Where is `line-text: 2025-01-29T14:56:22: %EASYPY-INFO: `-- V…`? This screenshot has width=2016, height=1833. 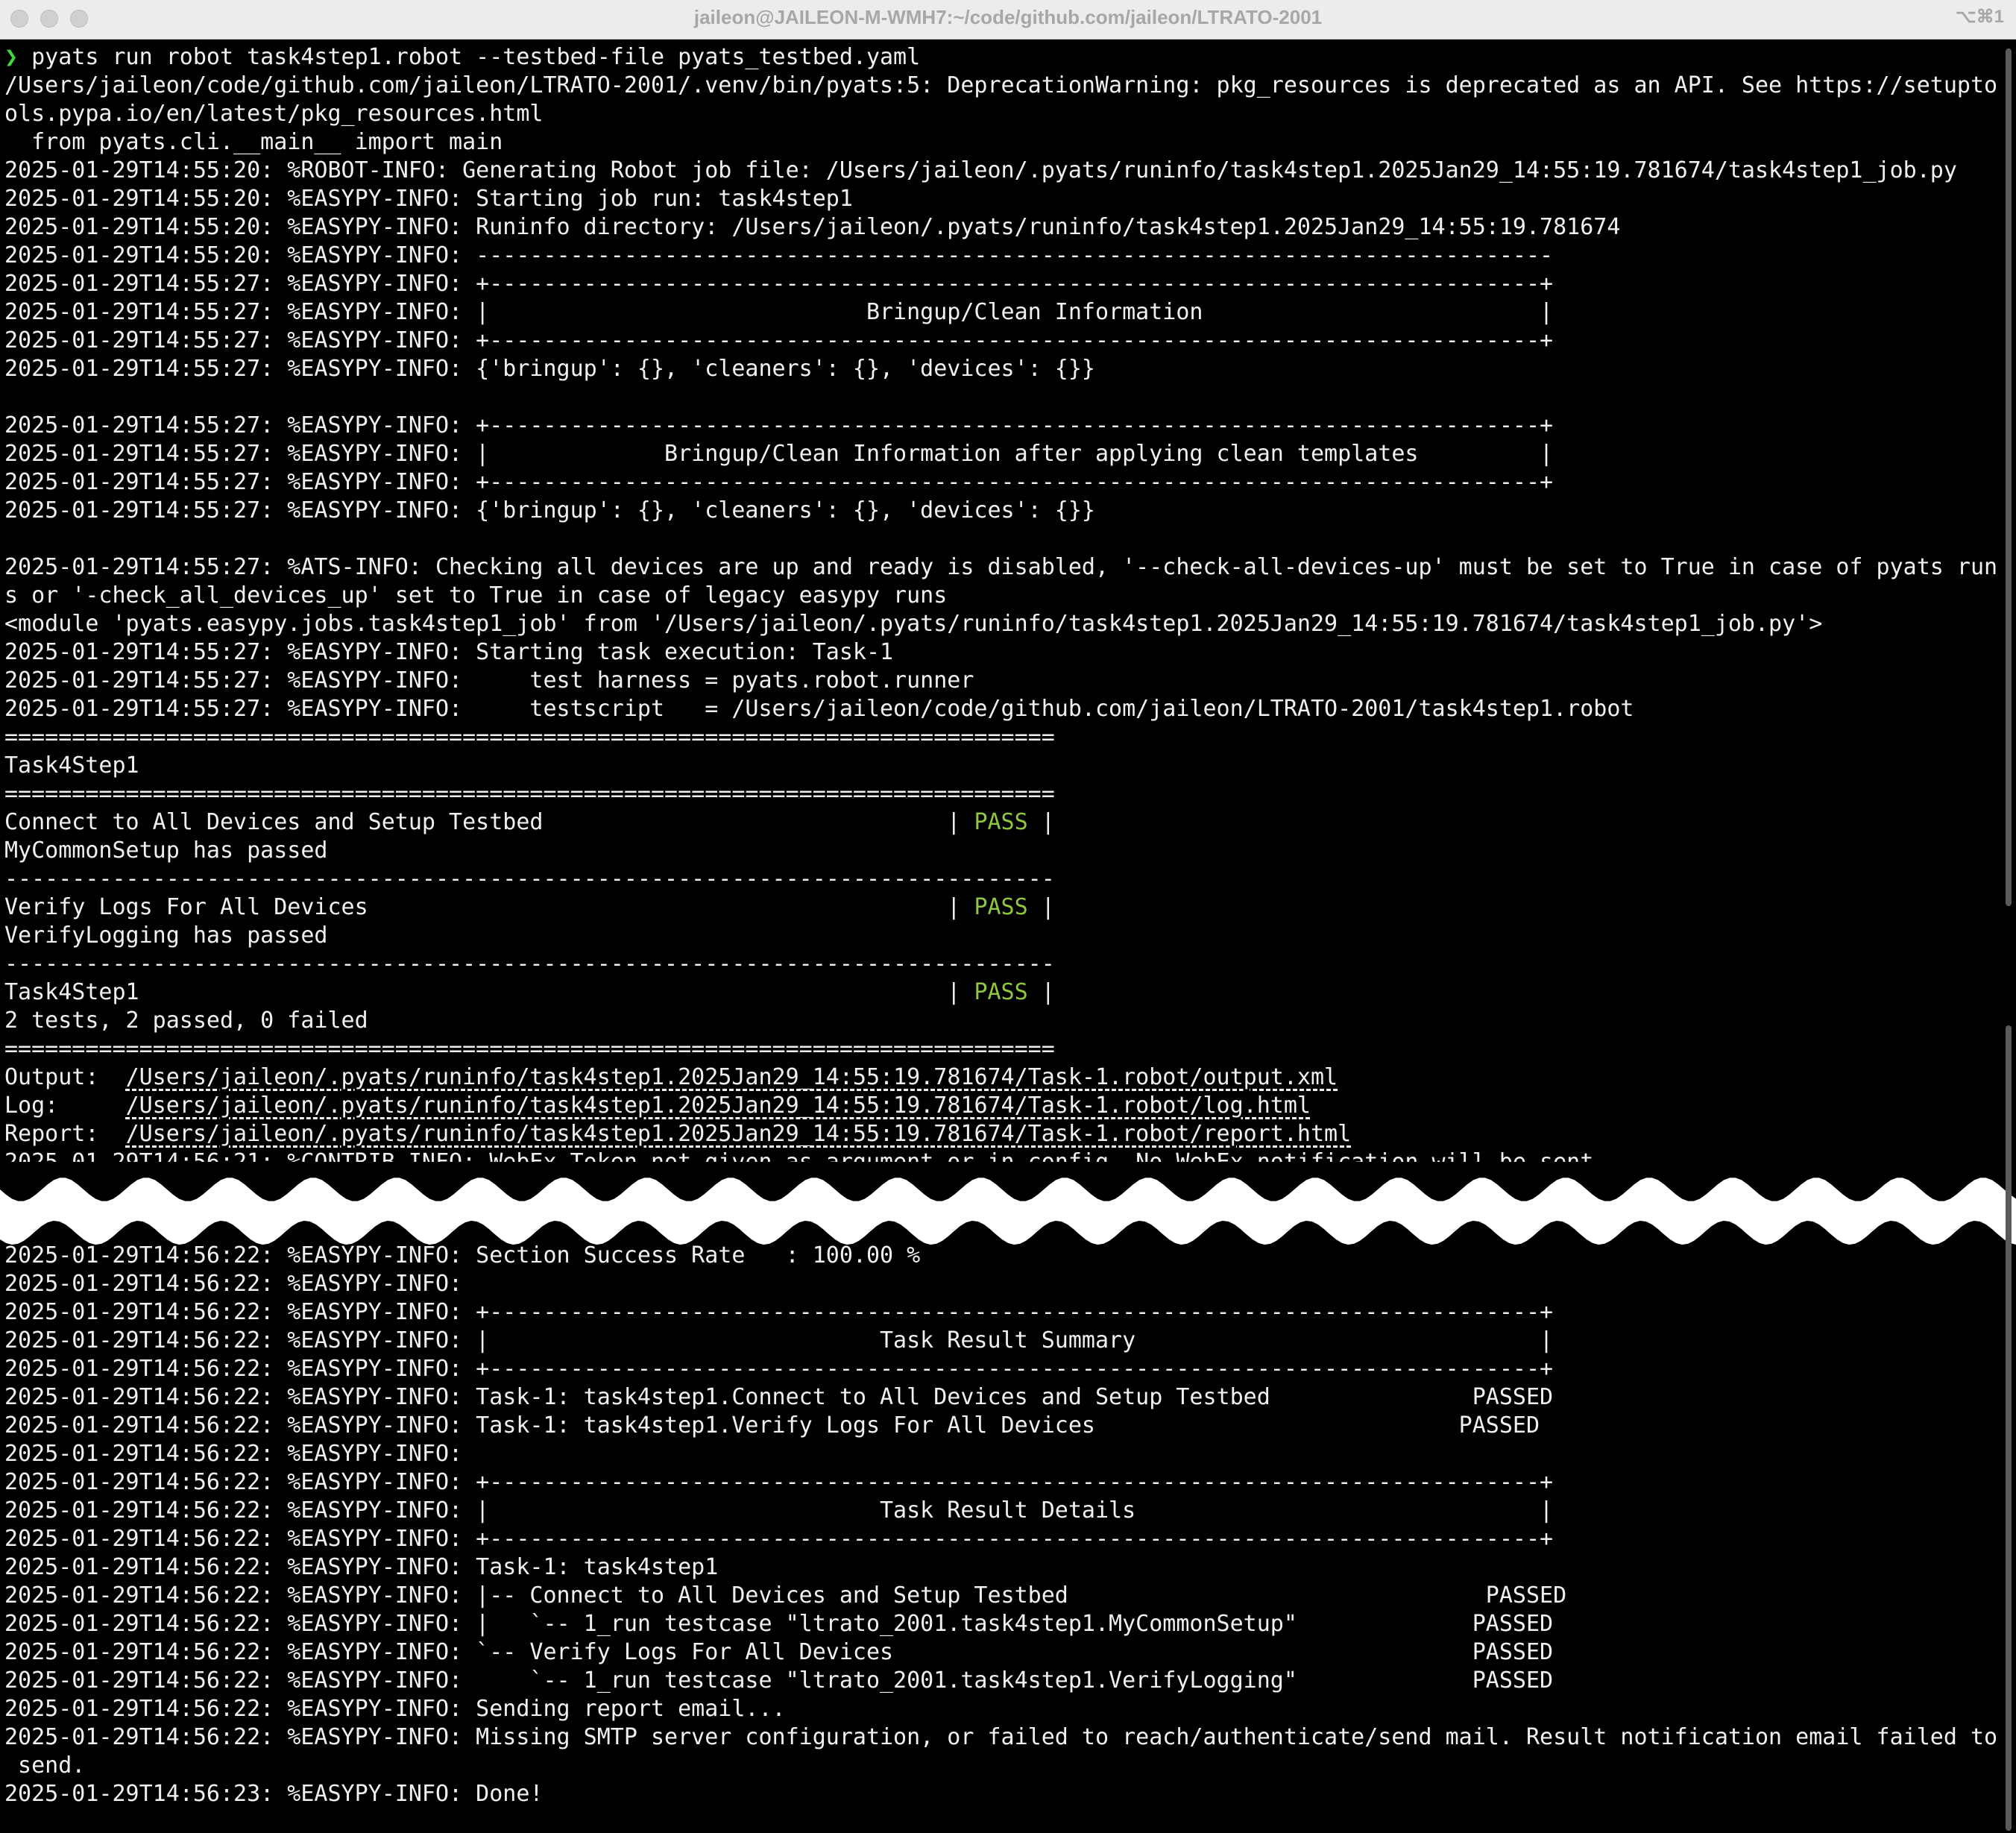 line-text: 2025-01-29T14:56:22: %EASYPY-INFO: `-- V… is located at coordinates (779, 1652).